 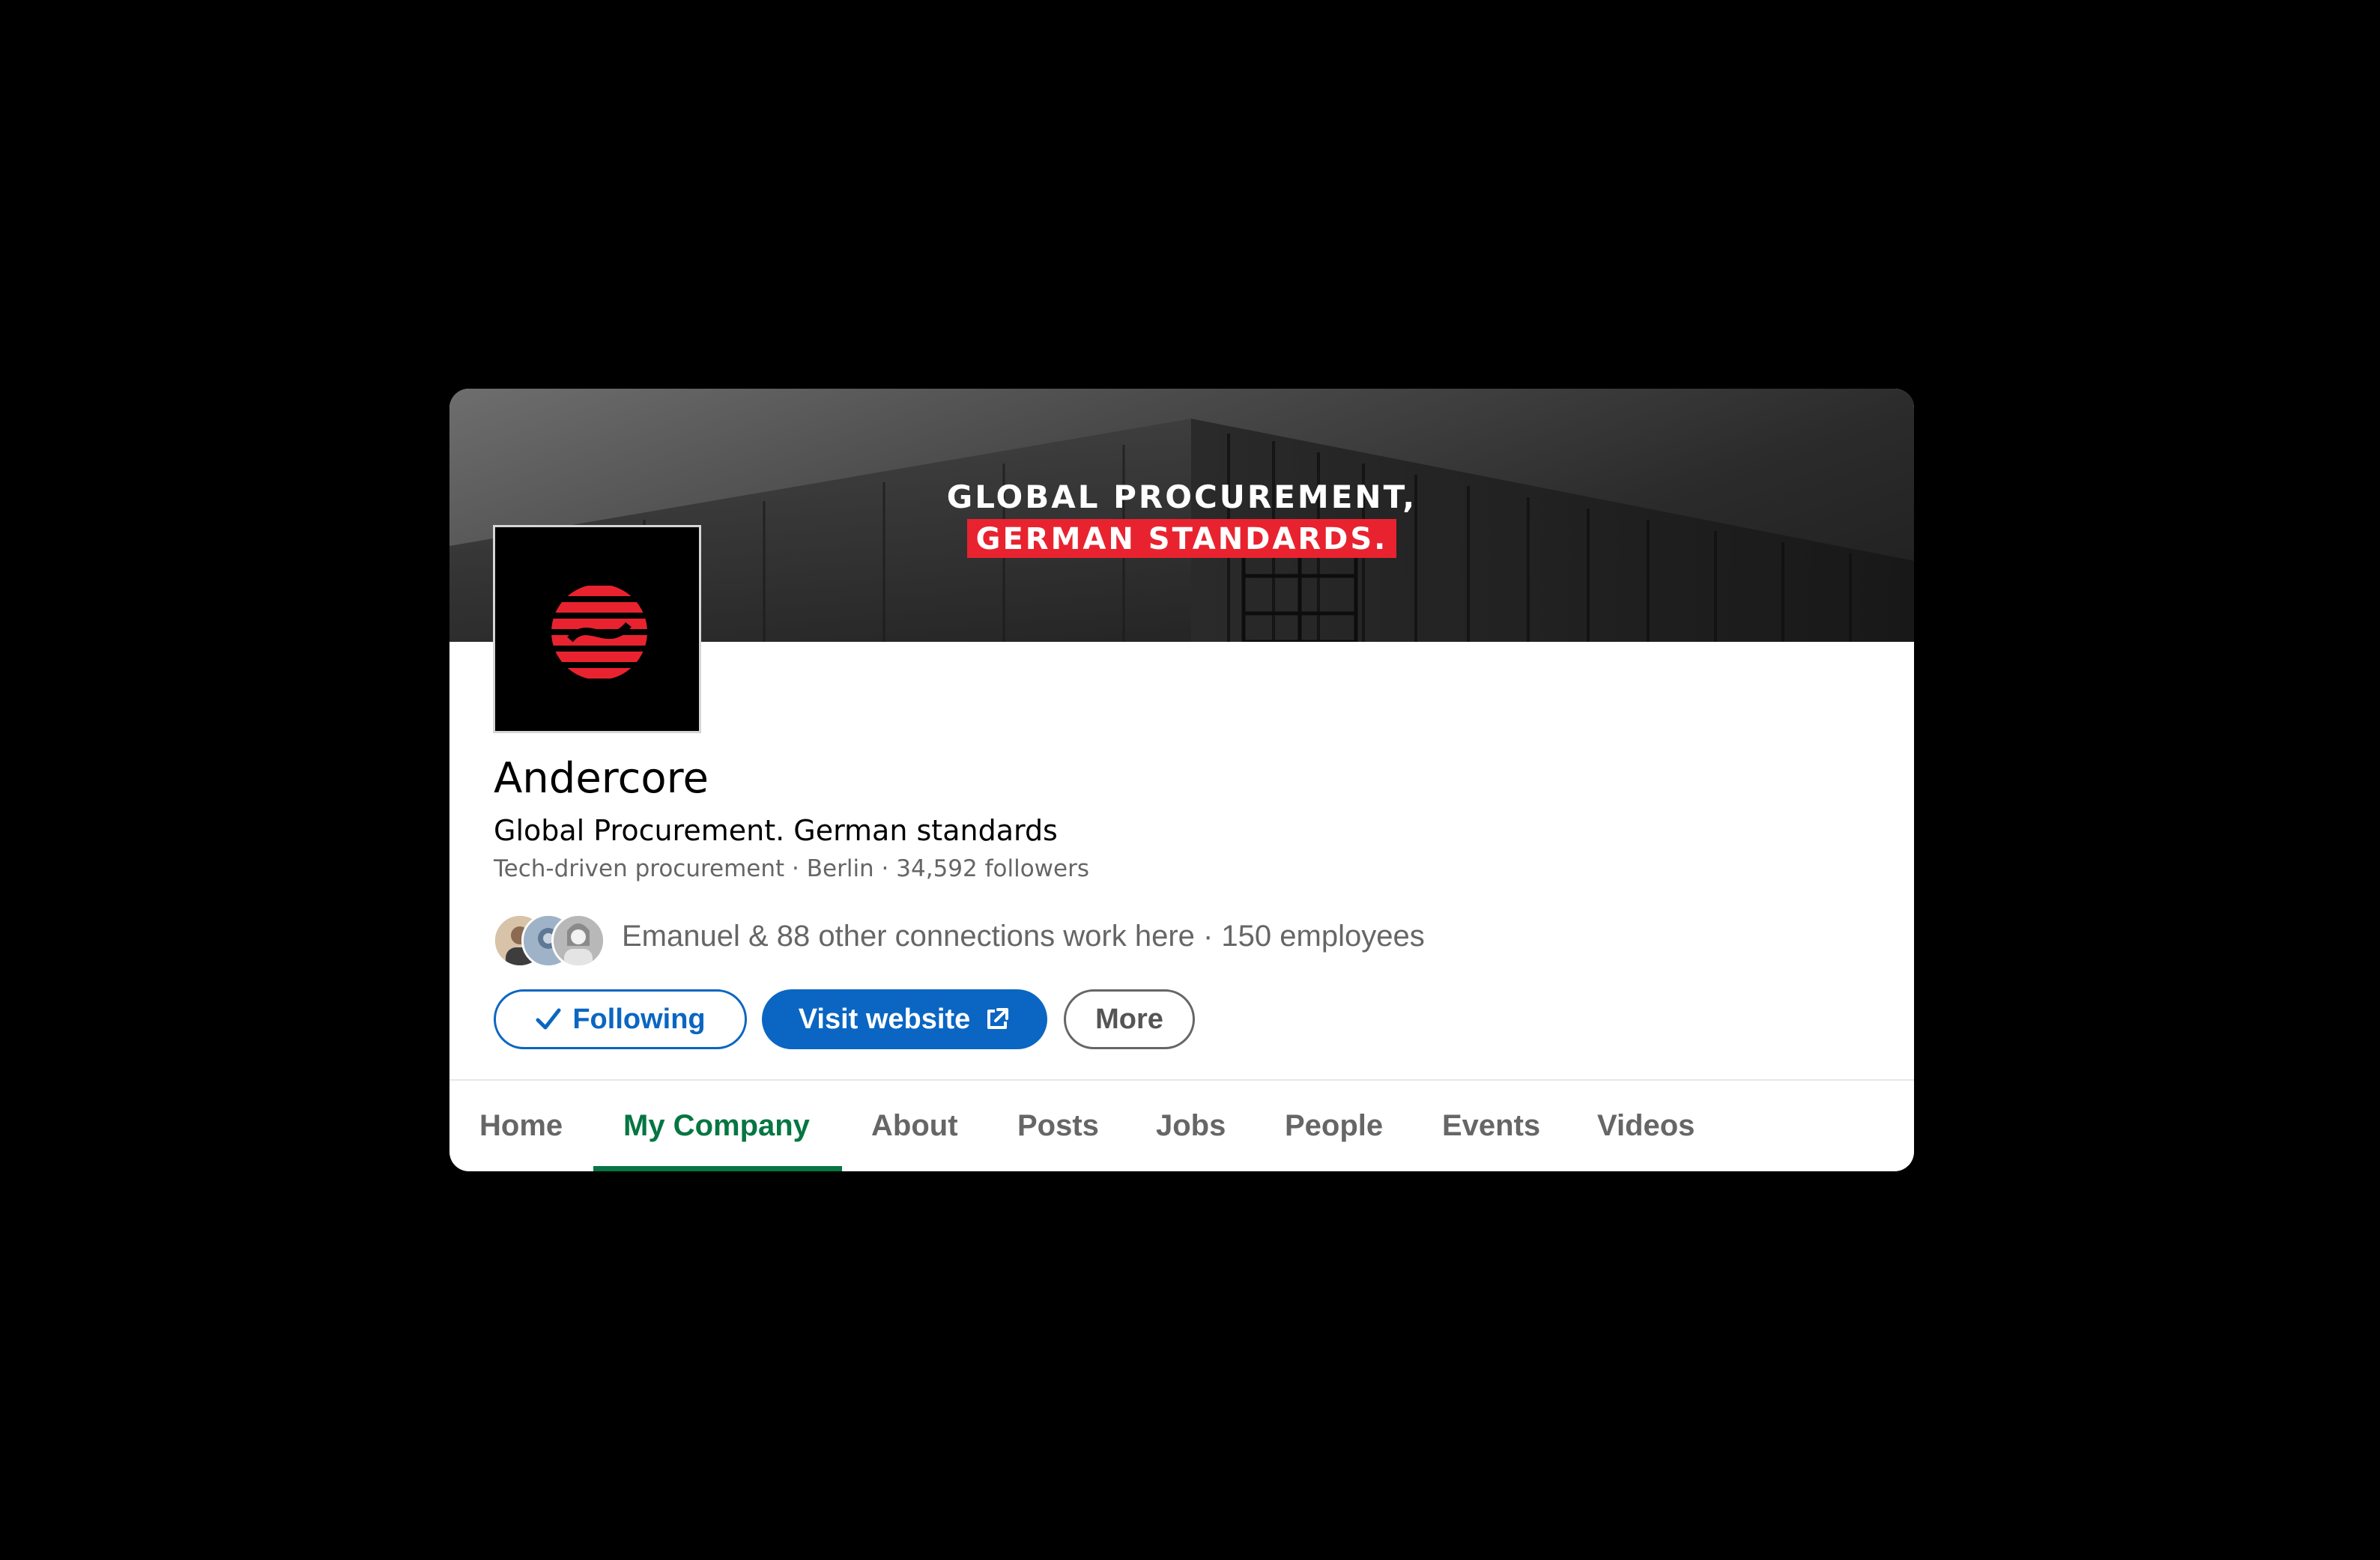 I want to click on tab-people: People, so click(x=1334, y=1126).